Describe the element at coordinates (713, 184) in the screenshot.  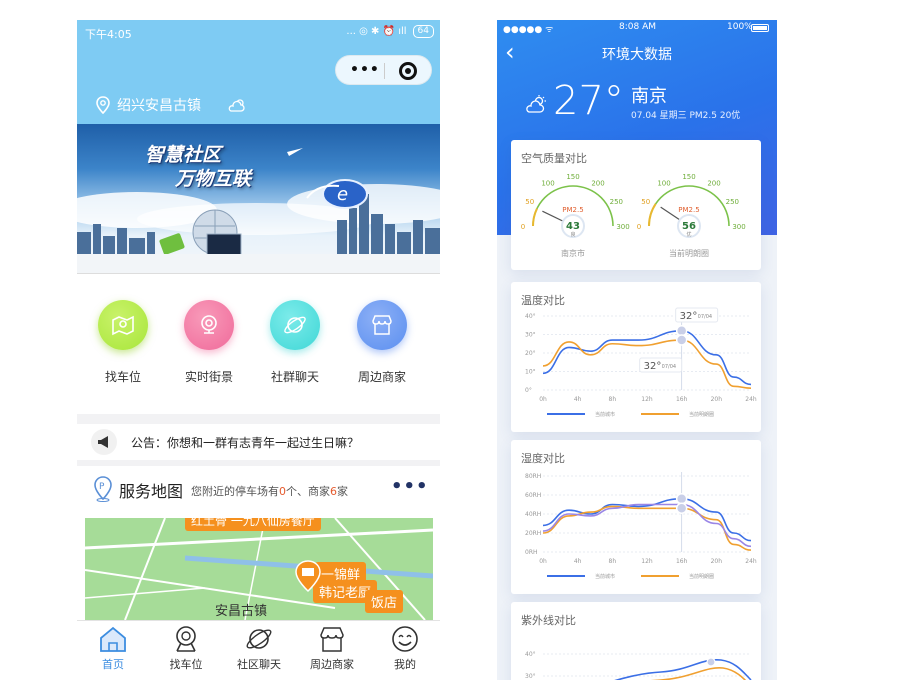
I see `gauge-tick-label: 200` at that location.